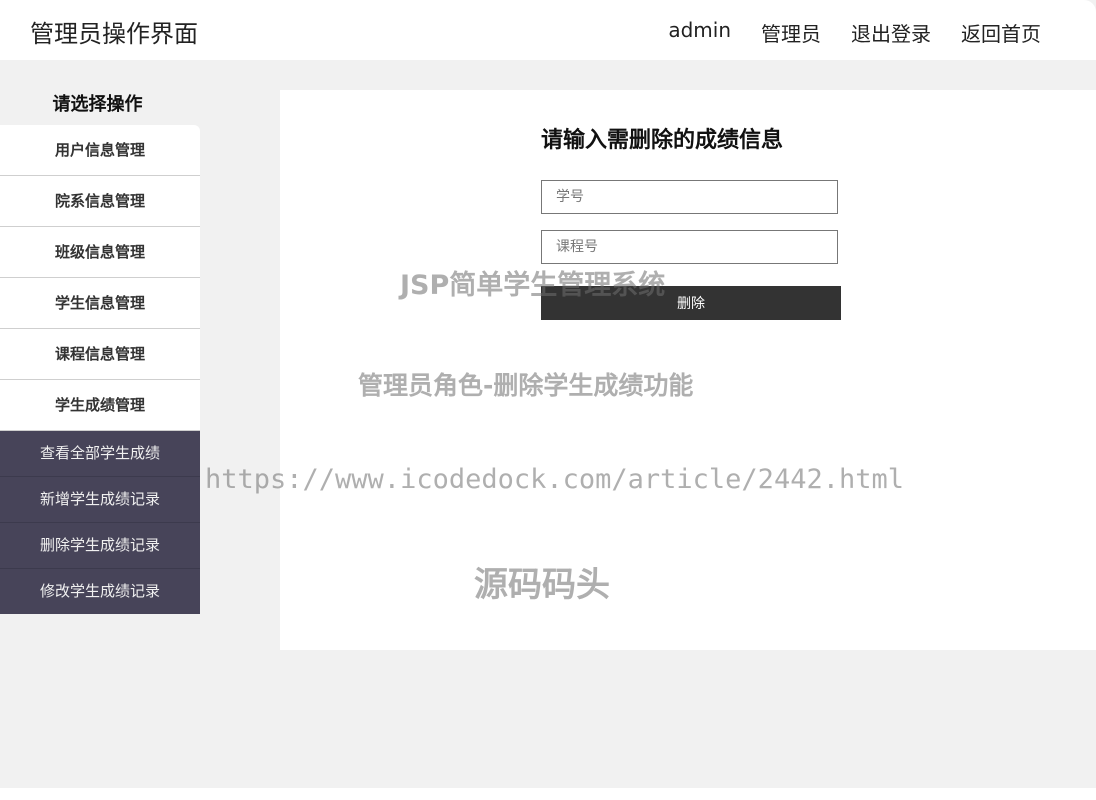 Image resolution: width=1096 pixels, height=800 pixels. Describe the element at coordinates (100, 201) in the screenshot. I see `sidebar-item-department-management: 院系信息管理` at that location.